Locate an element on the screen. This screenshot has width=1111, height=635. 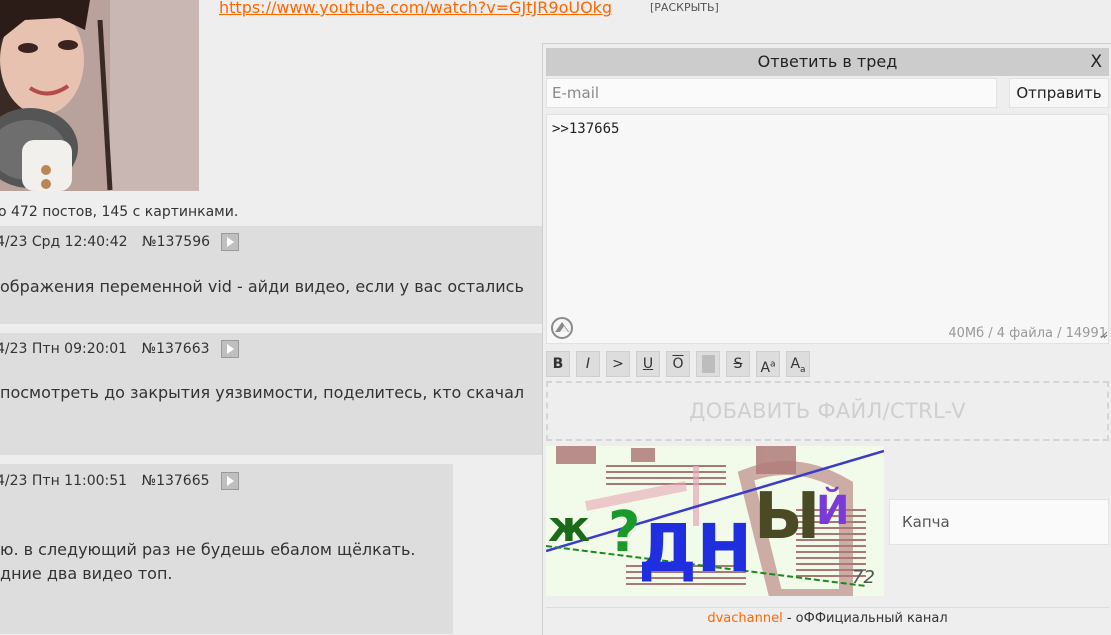
quote-button: > is located at coordinates (618, 364).